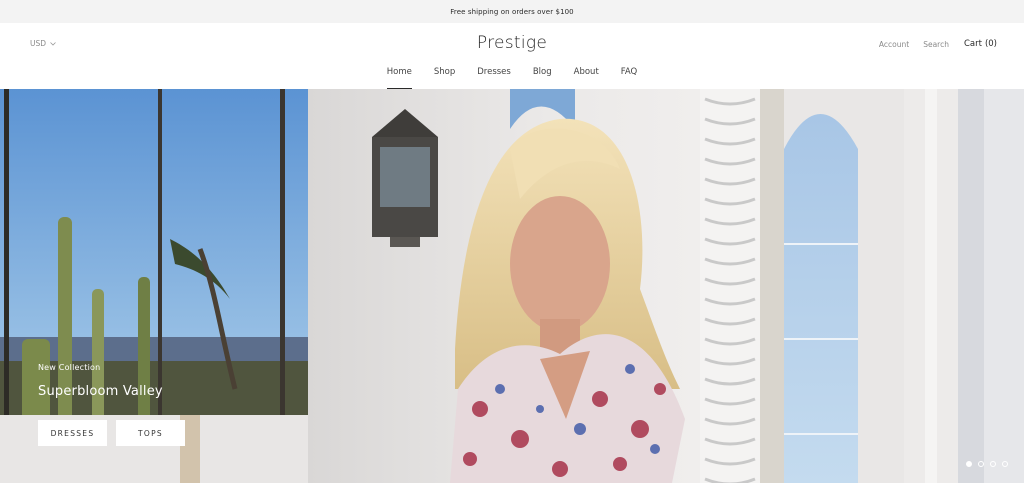 This screenshot has width=1024, height=483. Describe the element at coordinates (399, 78) in the screenshot. I see `nav-item-home: Home` at that location.